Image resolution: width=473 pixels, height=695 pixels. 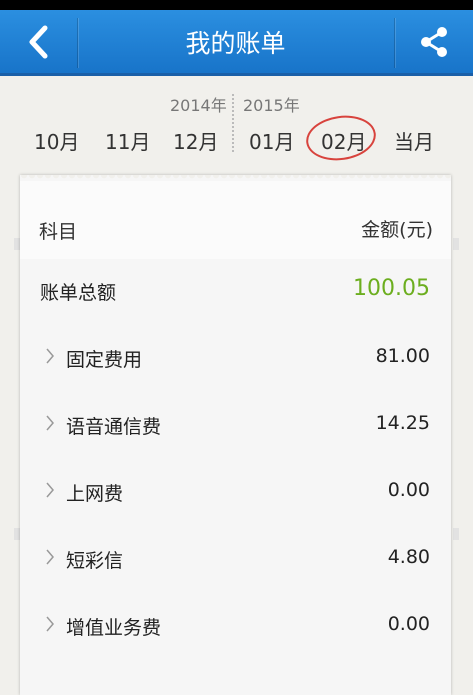 I want to click on bill-item-label: 上网费, so click(x=95, y=494).